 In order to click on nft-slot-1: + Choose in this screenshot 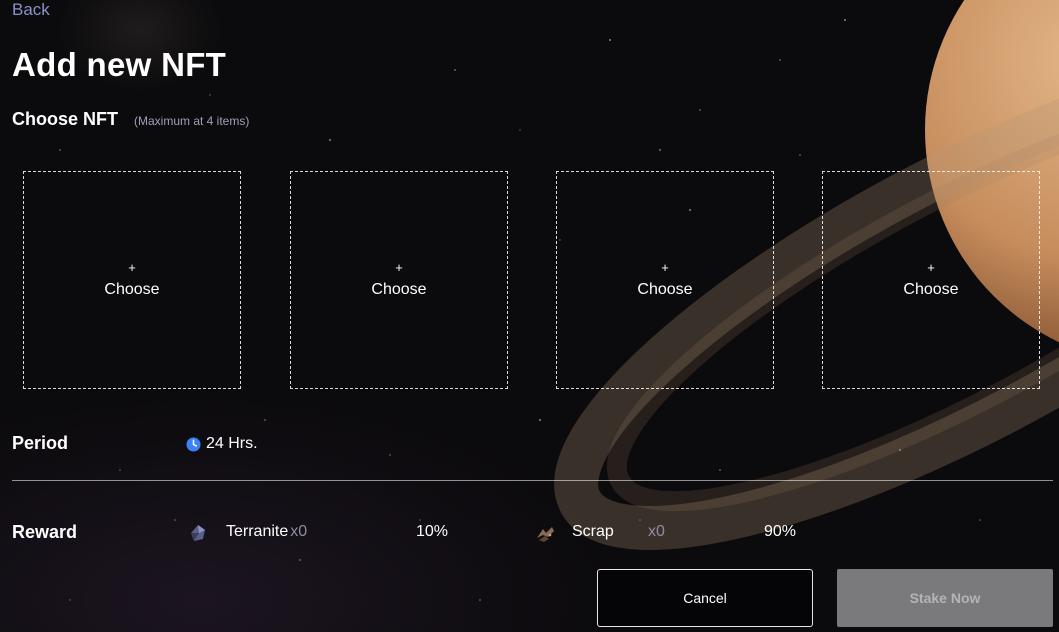, I will do `click(132, 280)`.